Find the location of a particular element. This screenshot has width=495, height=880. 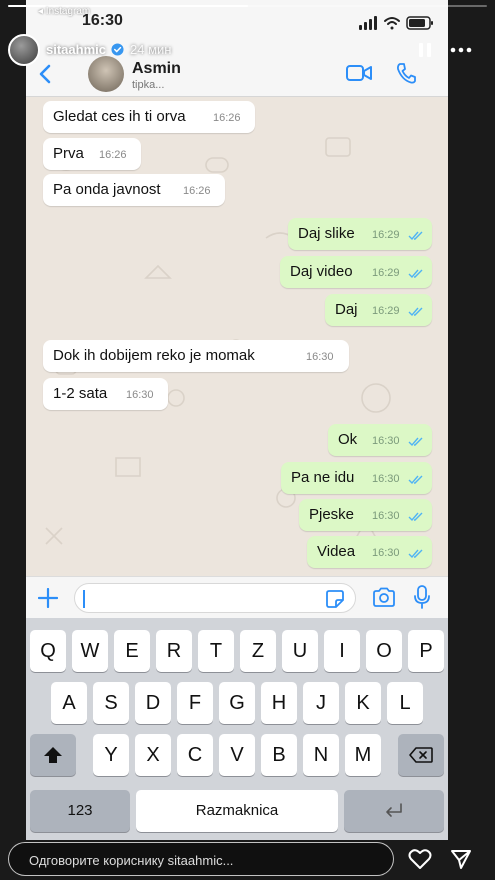

key-v: V is located at coordinates (237, 755).